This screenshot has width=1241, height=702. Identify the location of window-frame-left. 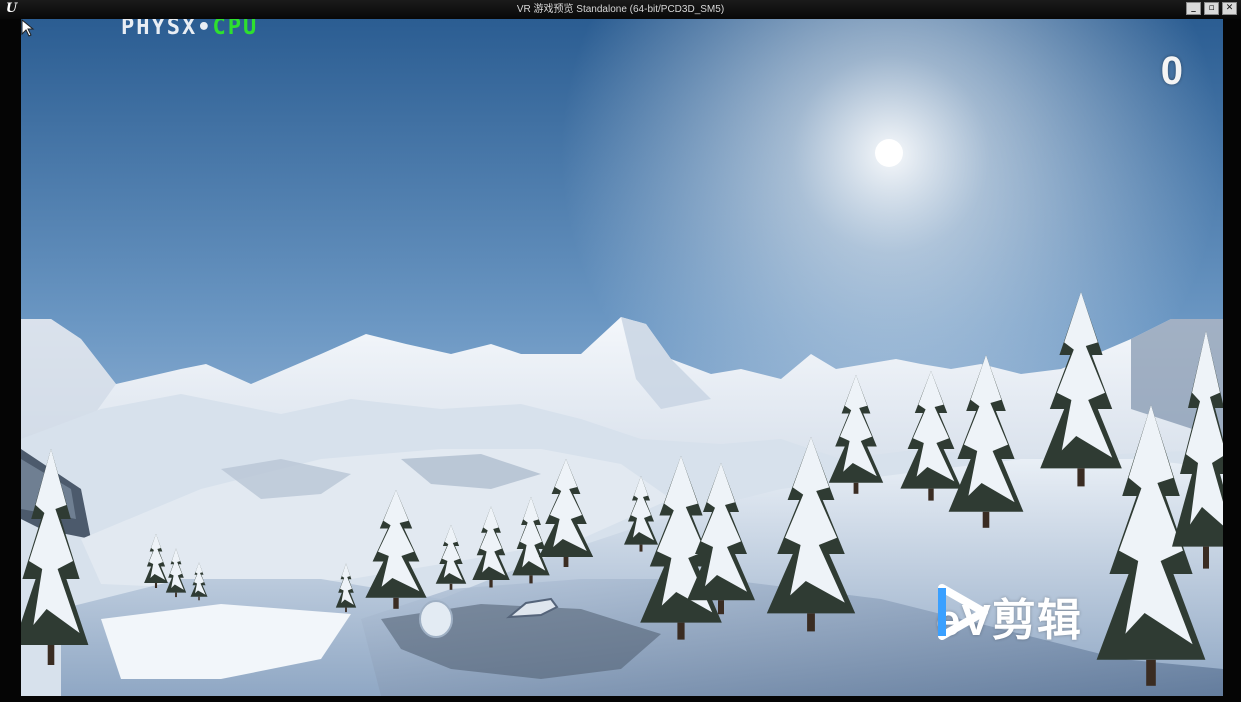
(10, 360).